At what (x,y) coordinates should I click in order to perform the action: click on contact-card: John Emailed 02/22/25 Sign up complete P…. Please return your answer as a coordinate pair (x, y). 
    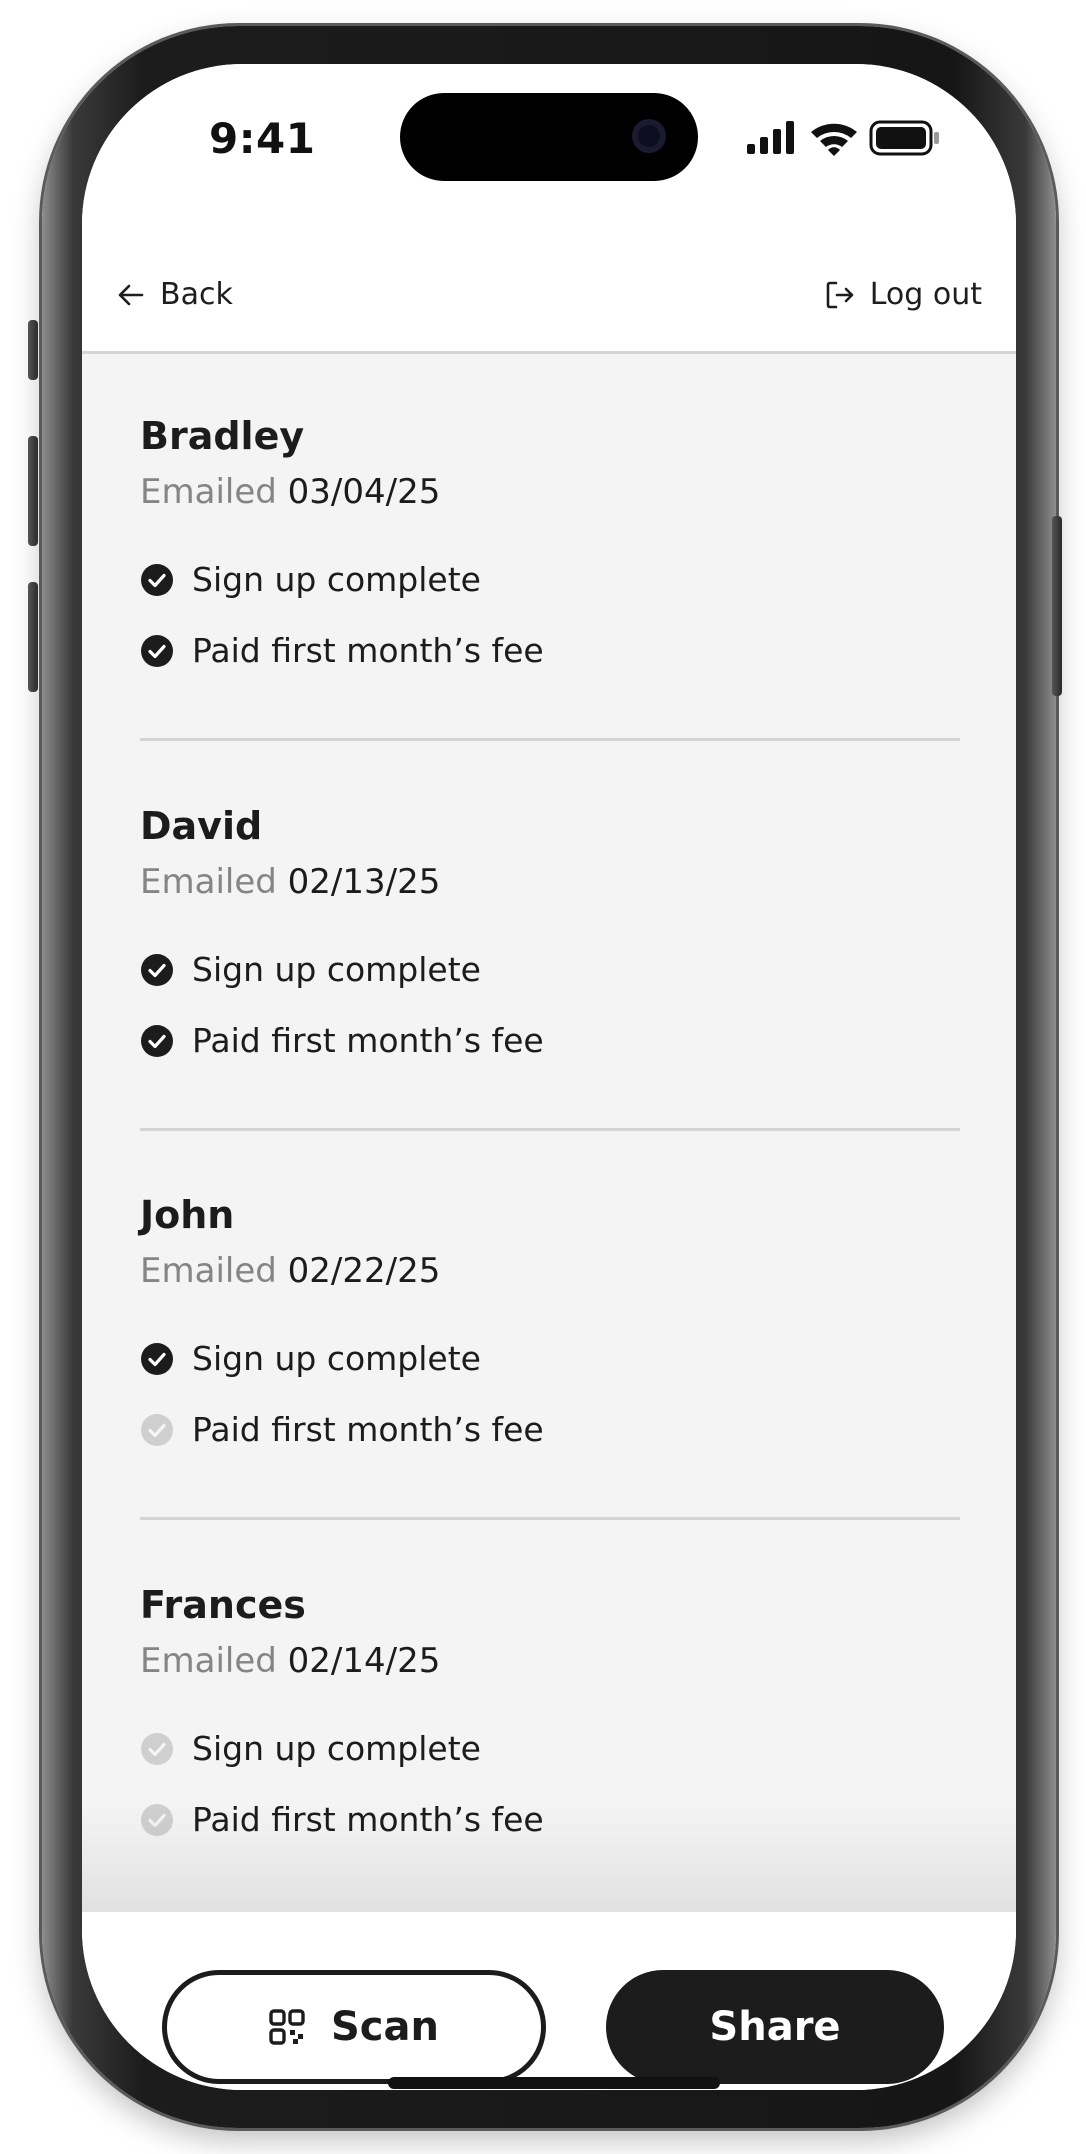
    Looking at the image, I should click on (550, 1323).